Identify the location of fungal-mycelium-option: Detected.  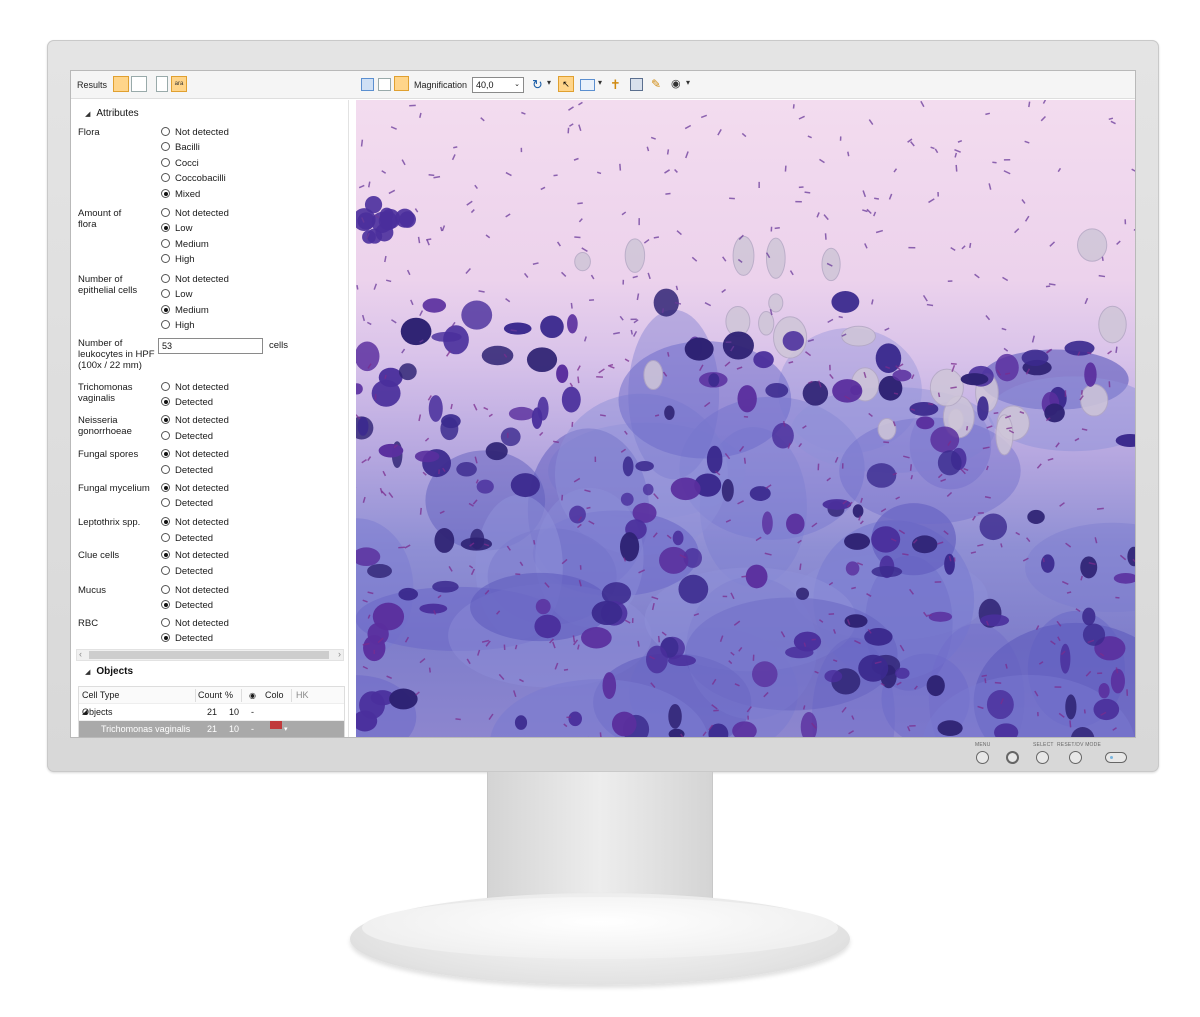
(187, 504).